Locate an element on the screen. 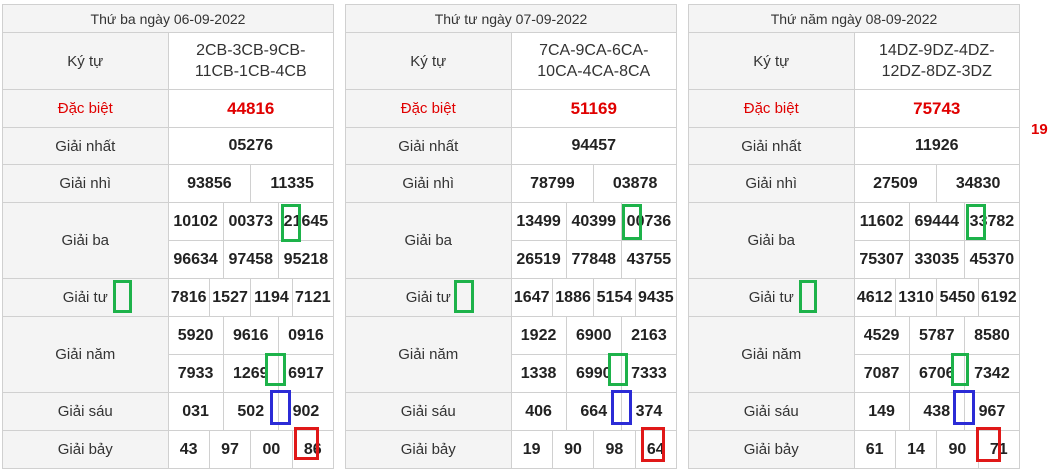  fifth-prize-number: 6900 is located at coordinates (593, 335).